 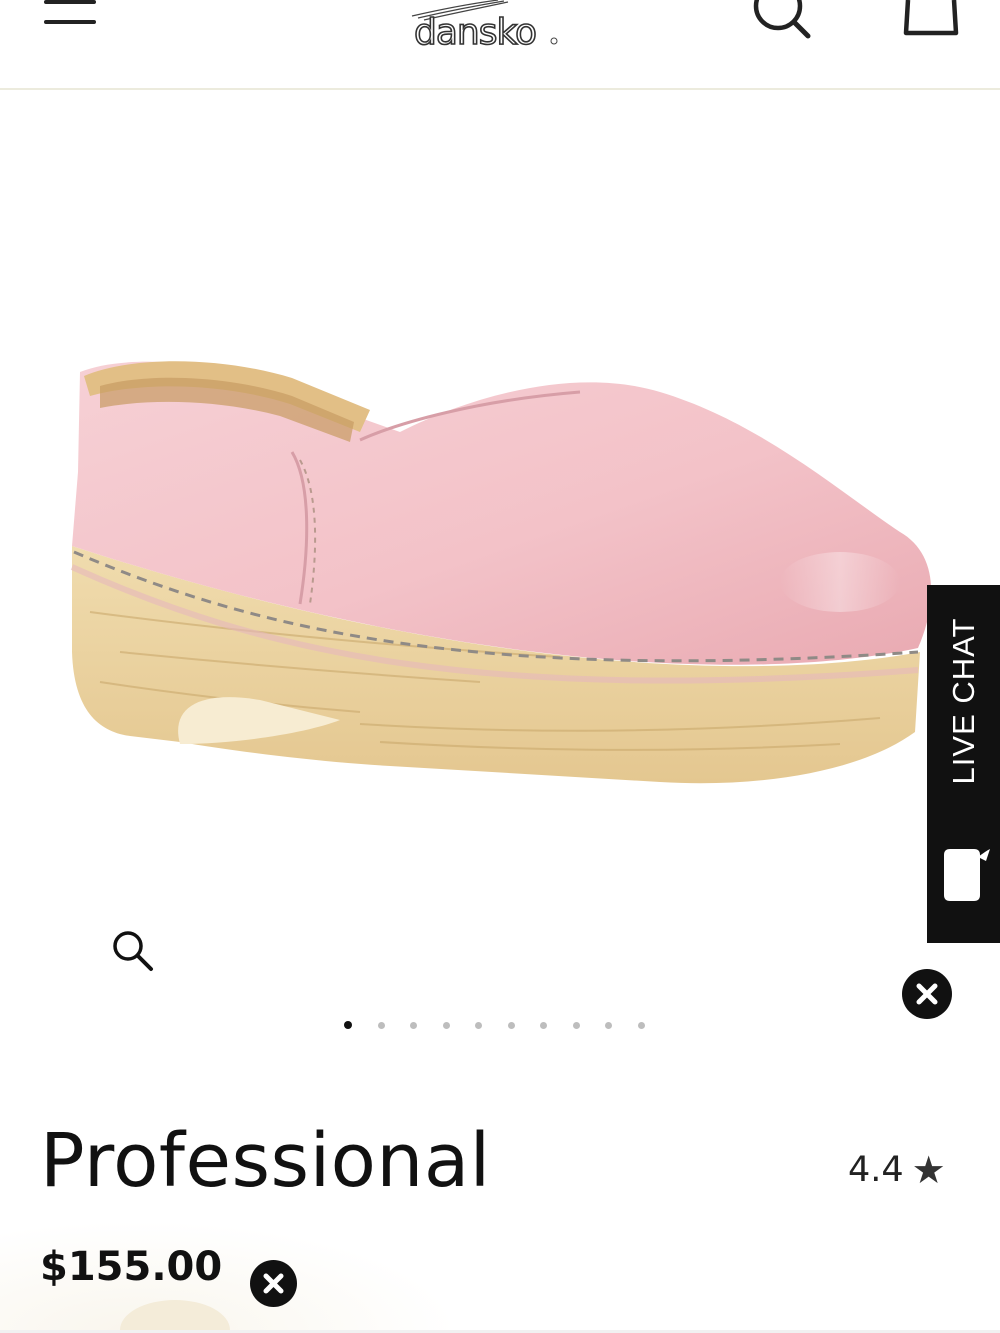 I want to click on shopping-bag-icon, so click(x=930, y=20).